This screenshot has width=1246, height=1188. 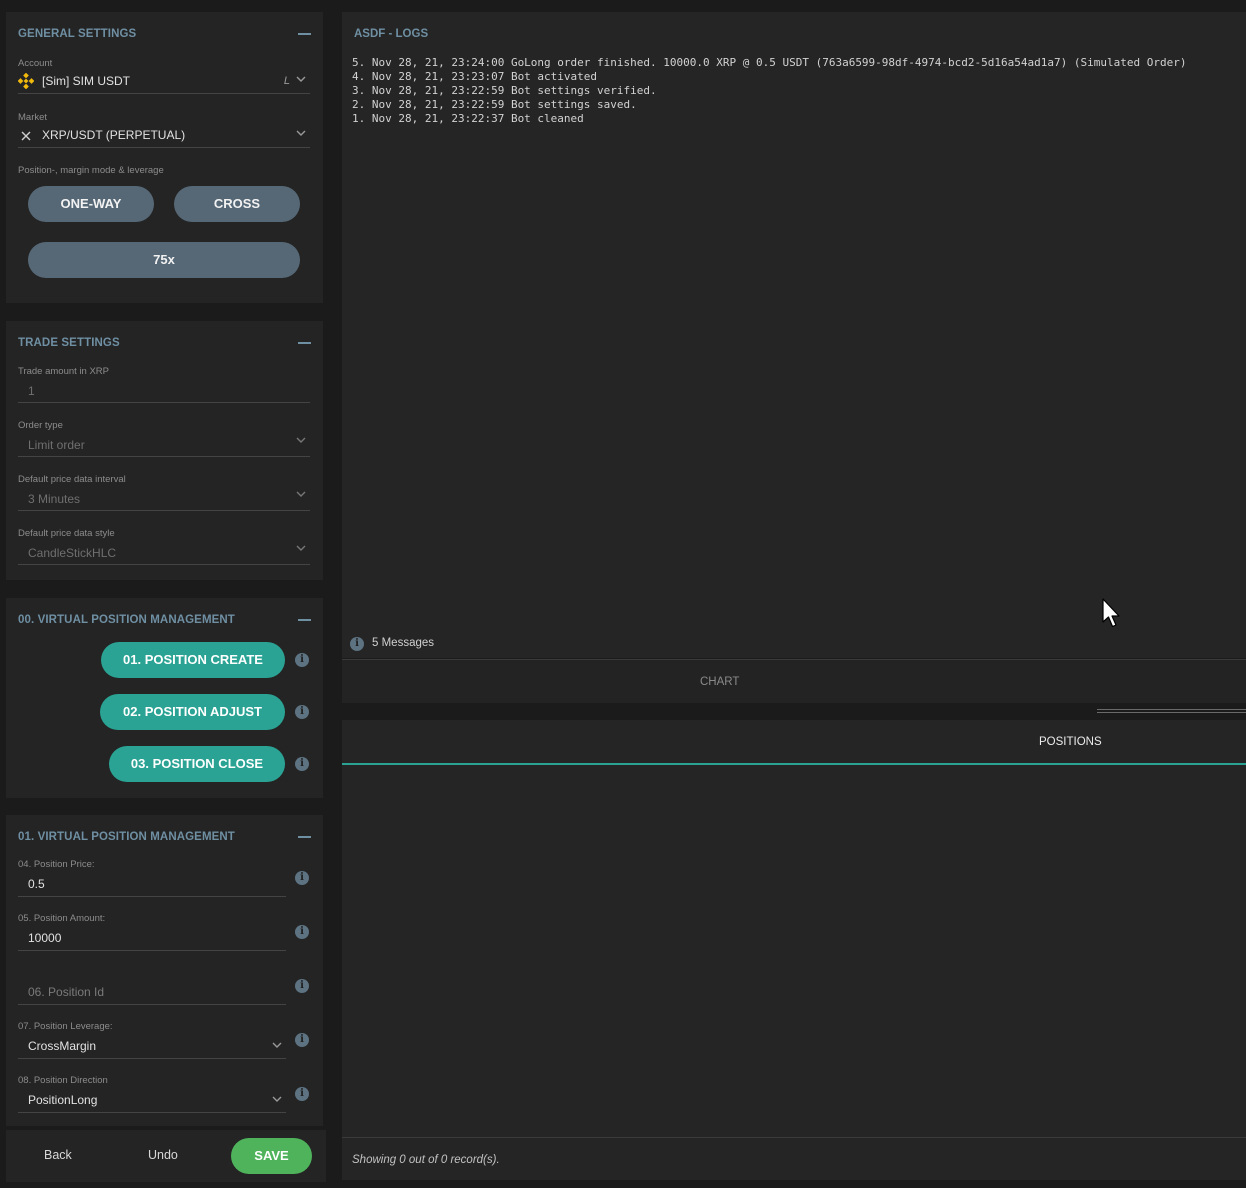 I want to click on market-select: Market XRP/USDT (PERPETUAL), so click(x=164, y=130).